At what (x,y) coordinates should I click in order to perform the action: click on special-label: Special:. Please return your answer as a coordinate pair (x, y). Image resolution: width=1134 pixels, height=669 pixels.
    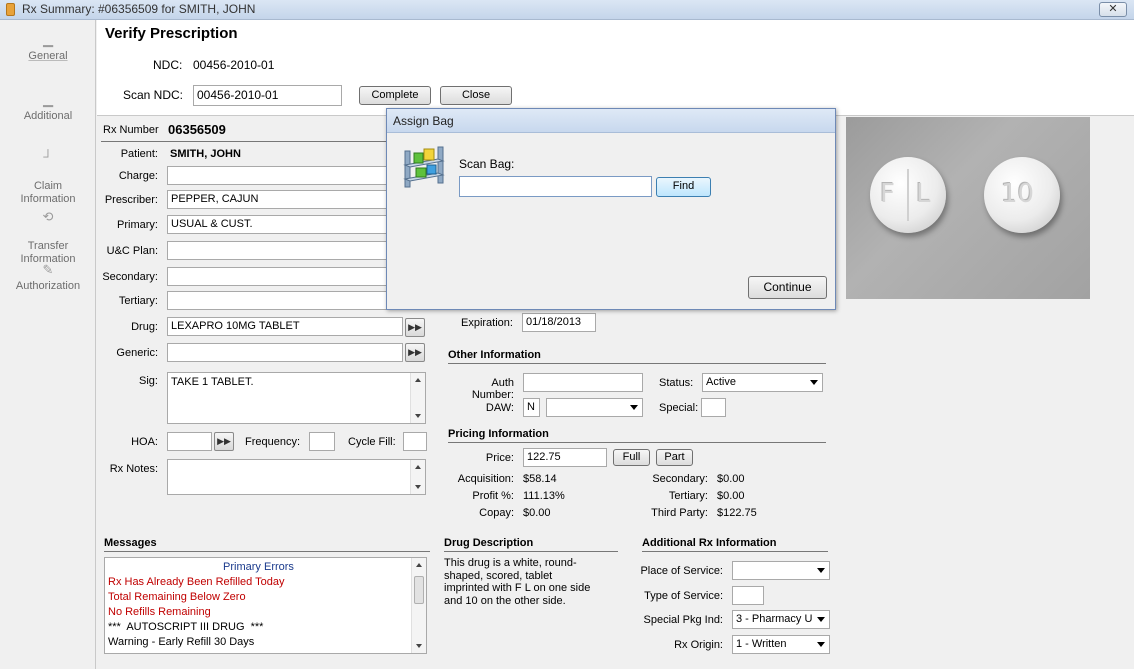
    Looking at the image, I should click on (679, 408).